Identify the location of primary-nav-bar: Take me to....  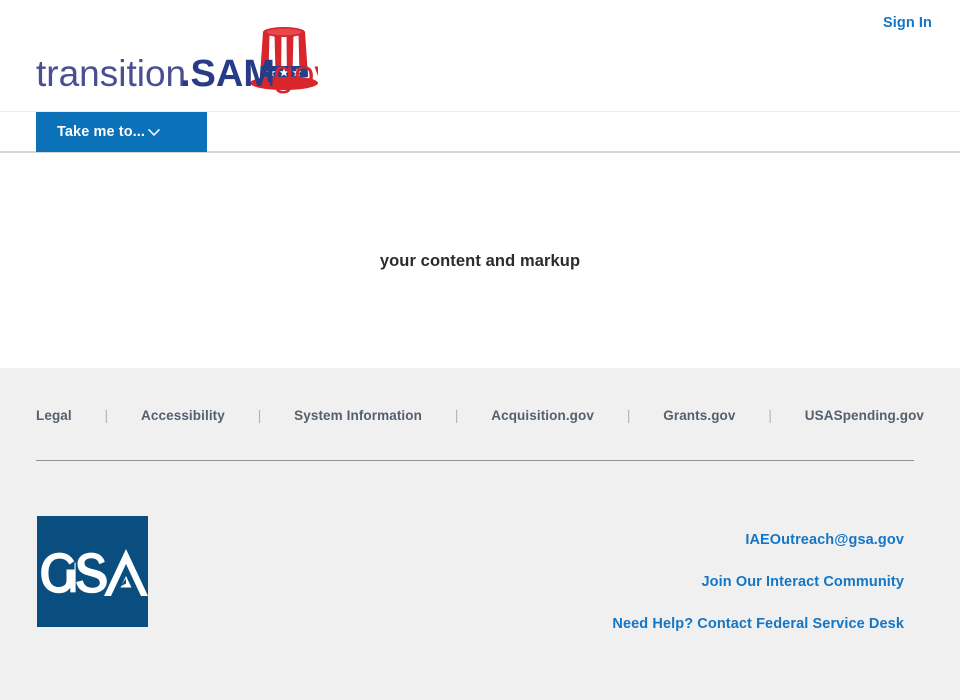
(480, 132).